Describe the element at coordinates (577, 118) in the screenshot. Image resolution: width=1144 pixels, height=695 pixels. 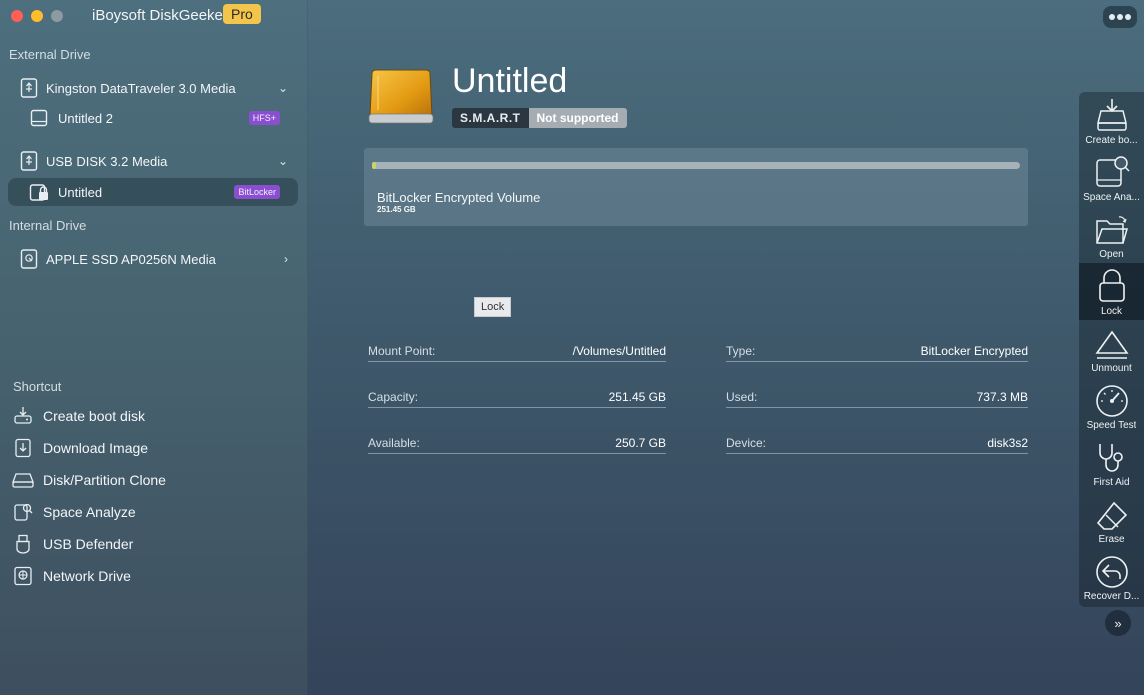
I see `smart-value: Not supported` at that location.